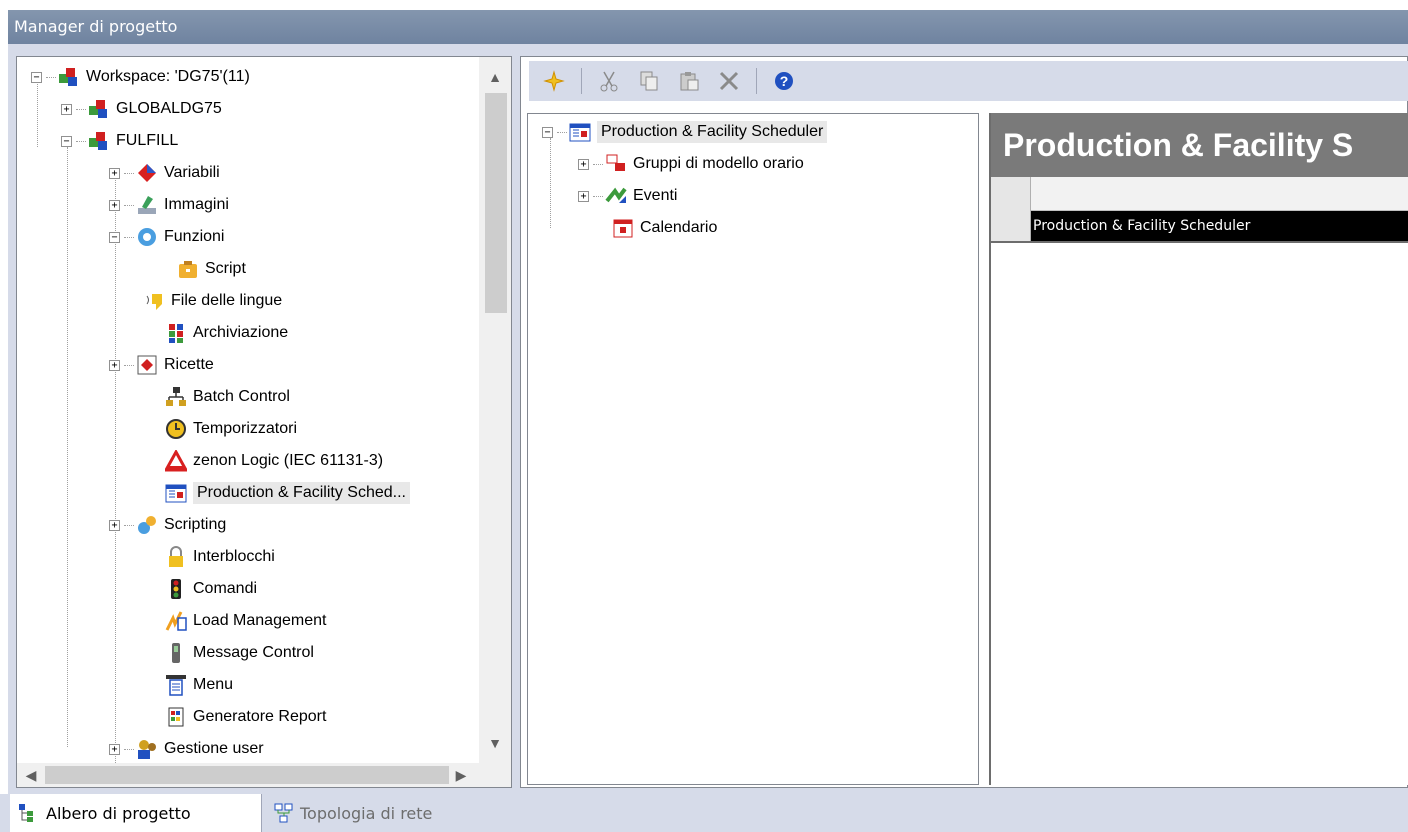 Image resolution: width=1408 pixels, height=832 pixels. I want to click on grid-row-selected: Production & Facility Scheduler, so click(1199, 226).